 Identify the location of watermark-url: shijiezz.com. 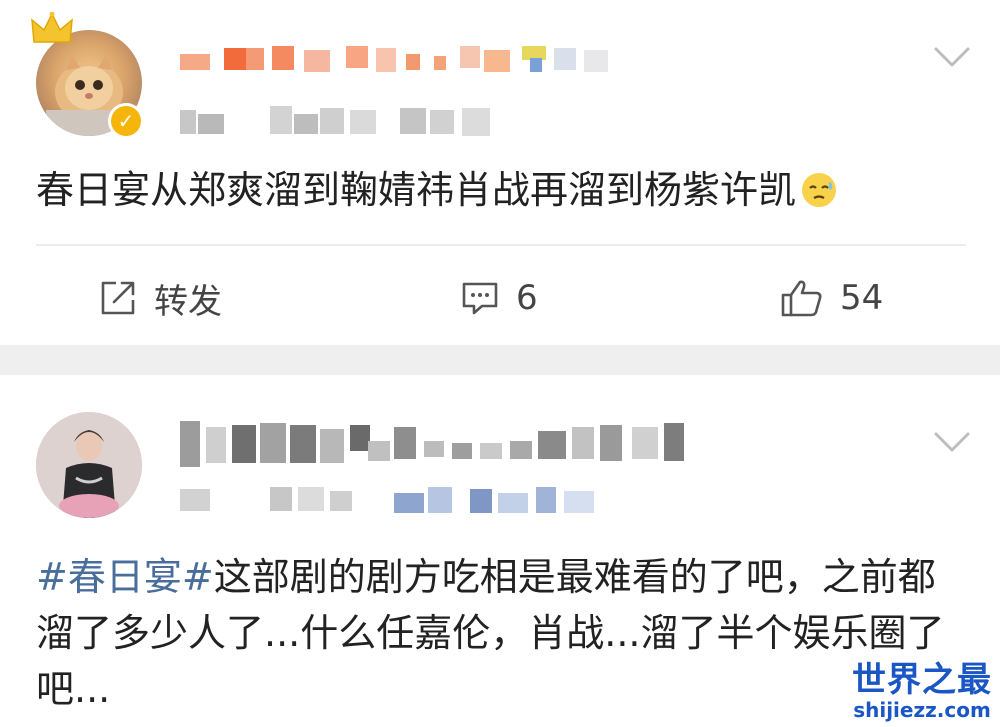
(922, 710).